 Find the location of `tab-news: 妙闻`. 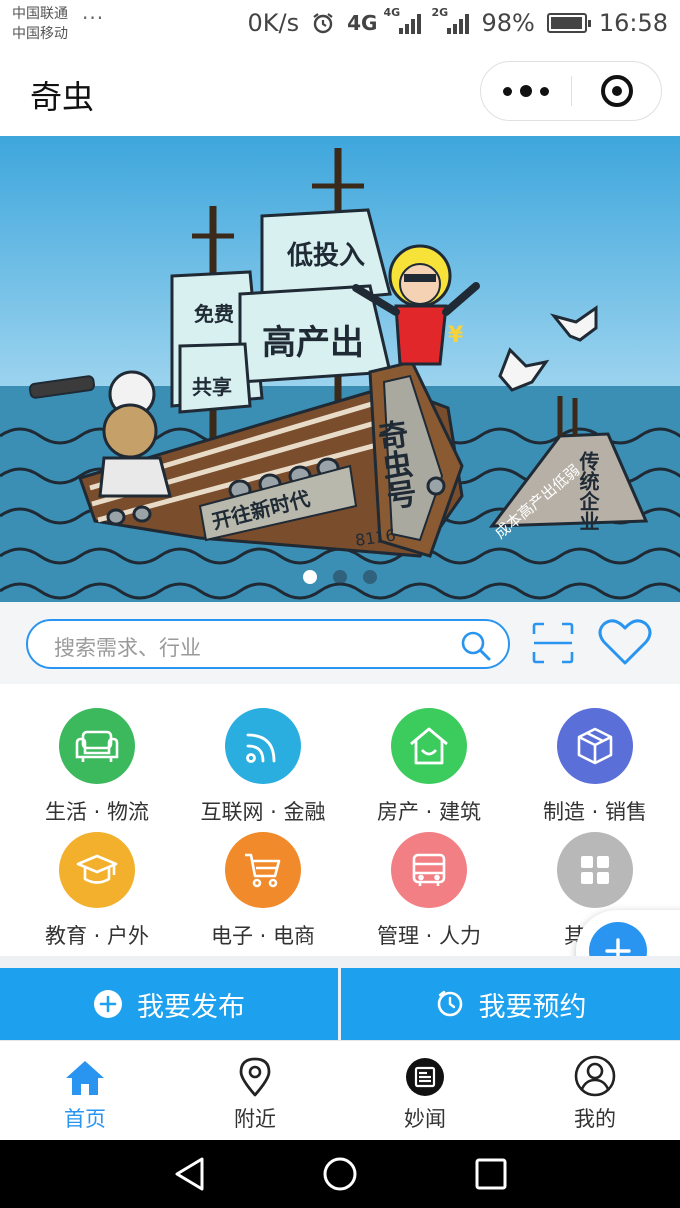

tab-news: 妙闻 is located at coordinates (425, 1091).